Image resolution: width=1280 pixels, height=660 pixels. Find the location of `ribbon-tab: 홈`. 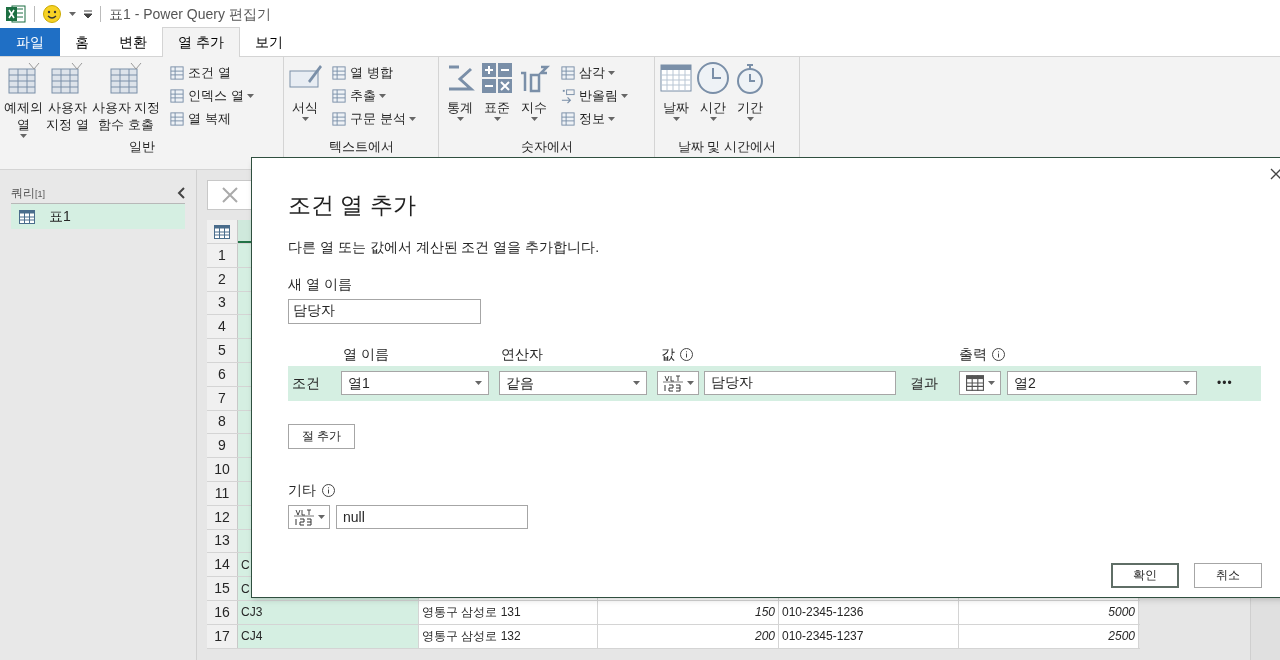

ribbon-tab: 홈 is located at coordinates (82, 42).